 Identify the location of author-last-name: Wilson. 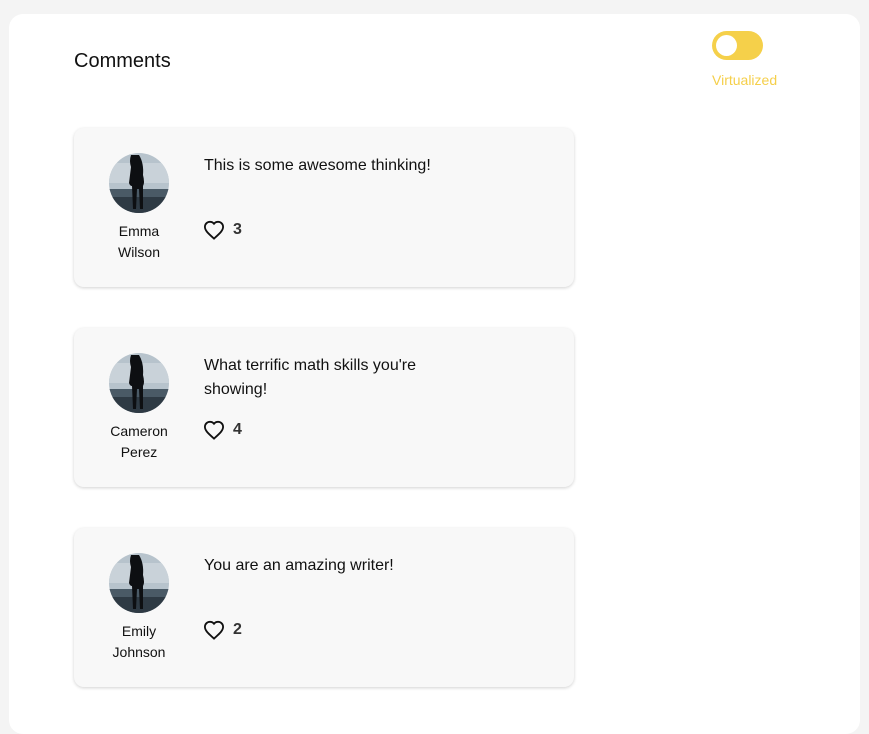
(138, 252).